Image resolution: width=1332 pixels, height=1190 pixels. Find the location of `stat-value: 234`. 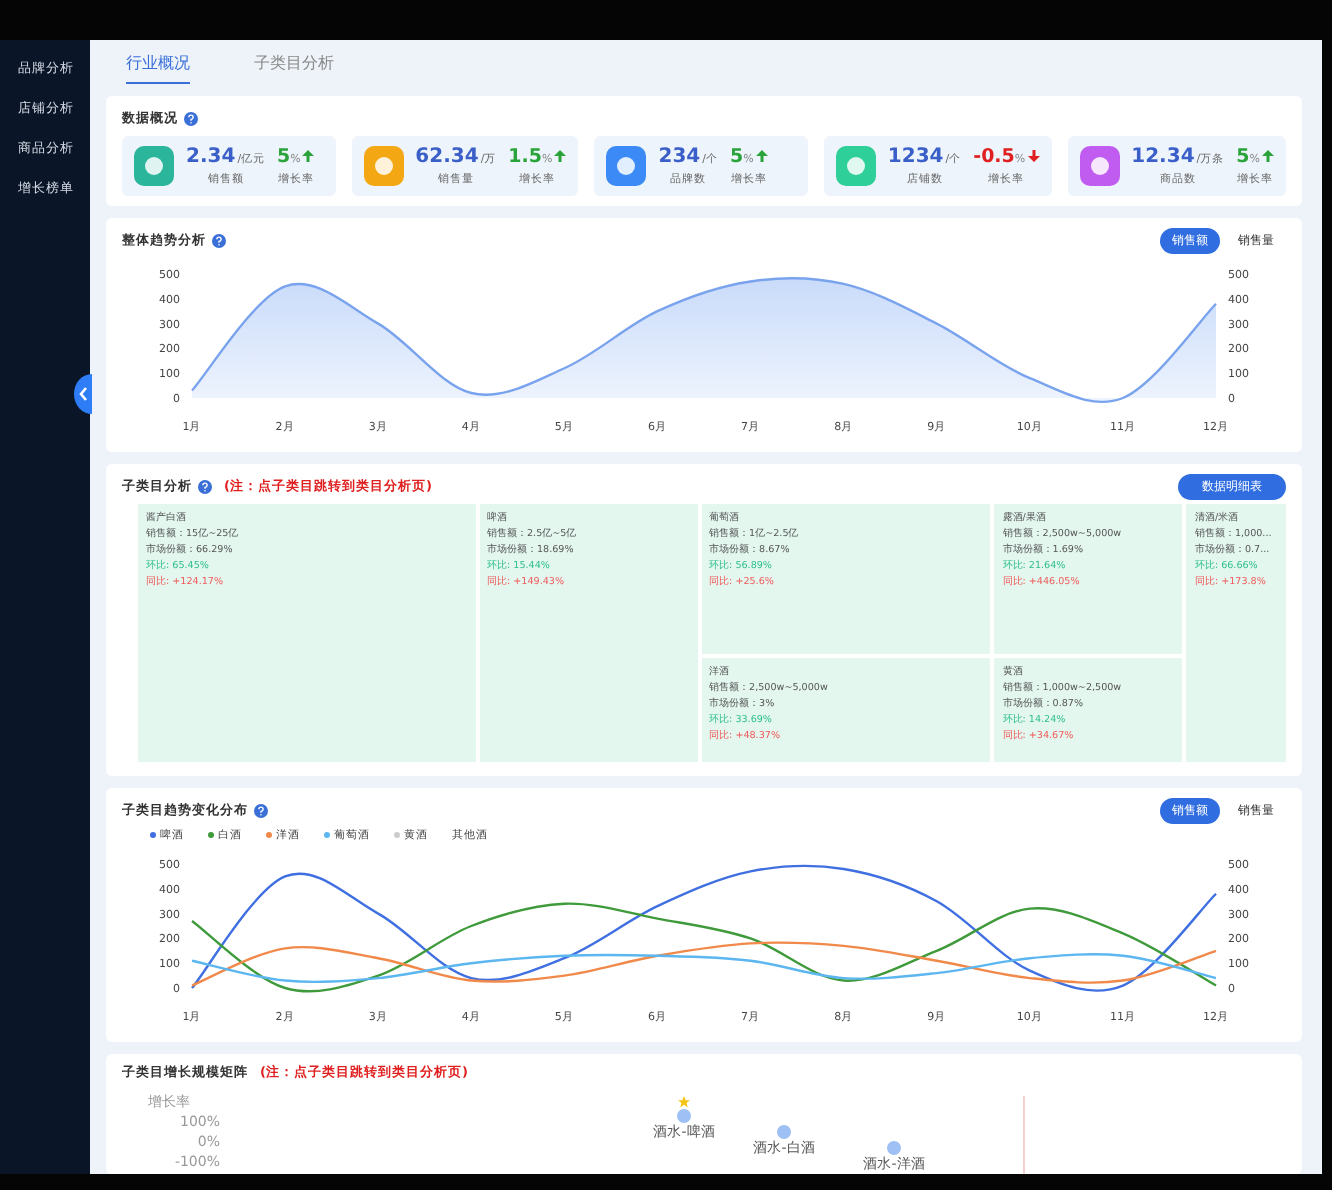

stat-value: 234 is located at coordinates (679, 157).